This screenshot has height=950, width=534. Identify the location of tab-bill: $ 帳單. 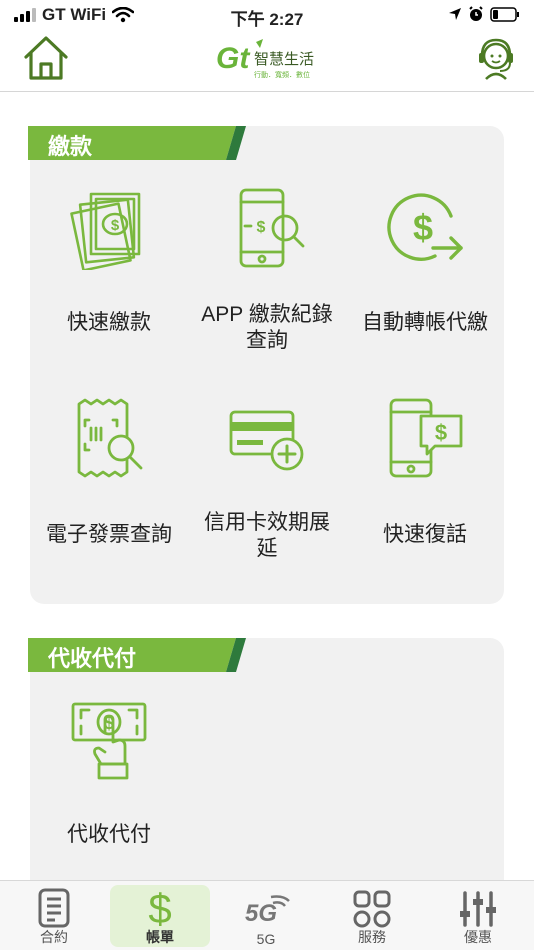
(160, 916).